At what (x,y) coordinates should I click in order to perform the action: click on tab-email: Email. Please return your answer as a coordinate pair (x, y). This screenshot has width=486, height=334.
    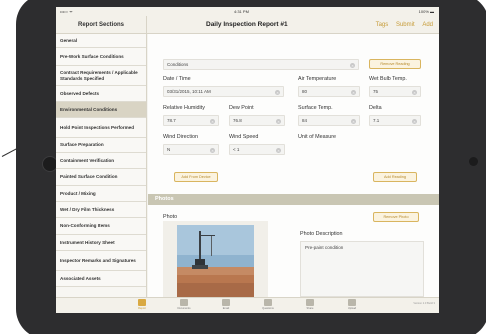
    Looking at the image, I should click on (226, 304).